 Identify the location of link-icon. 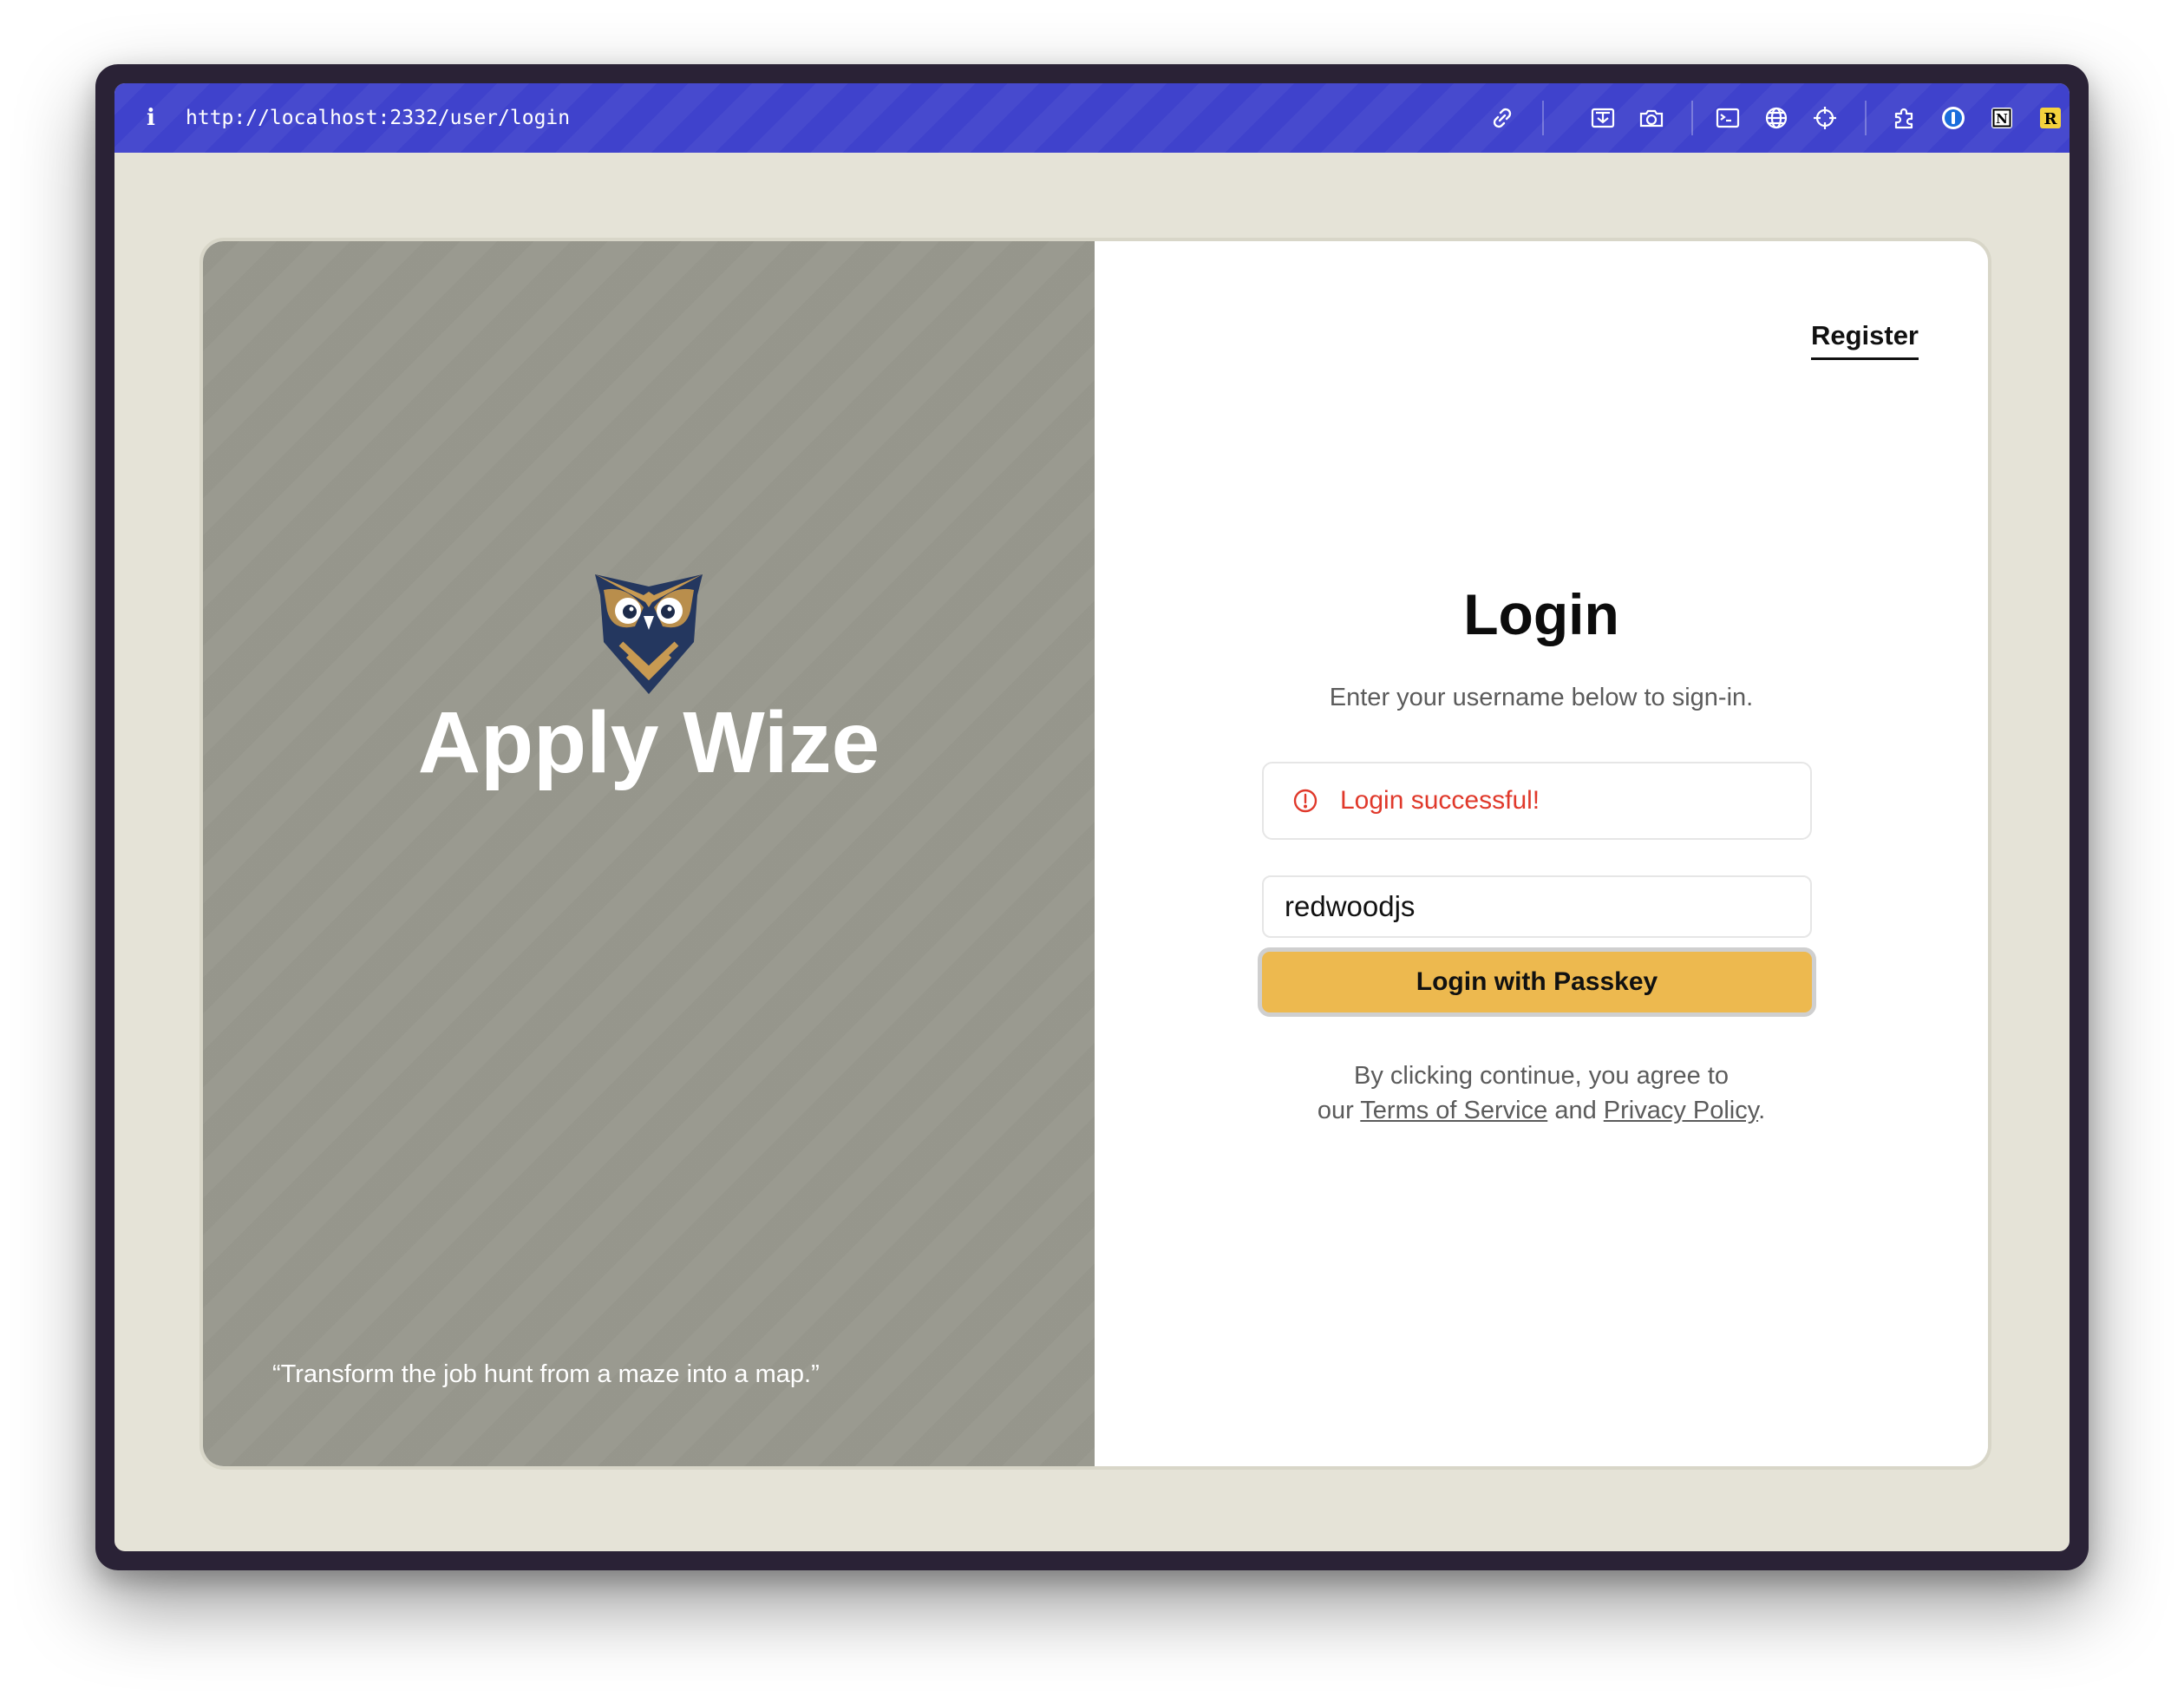
(1502, 118).